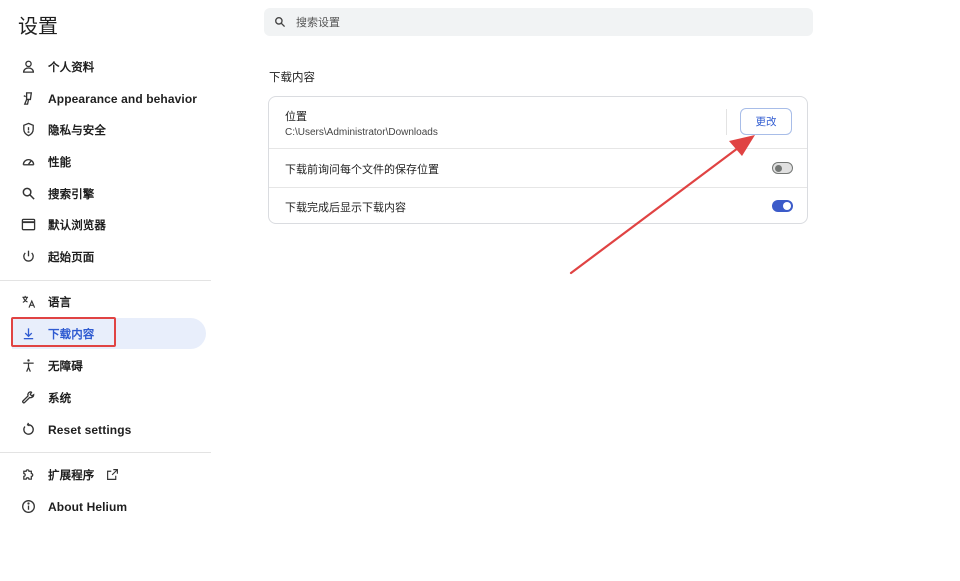 The image size is (960, 581). I want to click on search-bar, so click(538, 22).